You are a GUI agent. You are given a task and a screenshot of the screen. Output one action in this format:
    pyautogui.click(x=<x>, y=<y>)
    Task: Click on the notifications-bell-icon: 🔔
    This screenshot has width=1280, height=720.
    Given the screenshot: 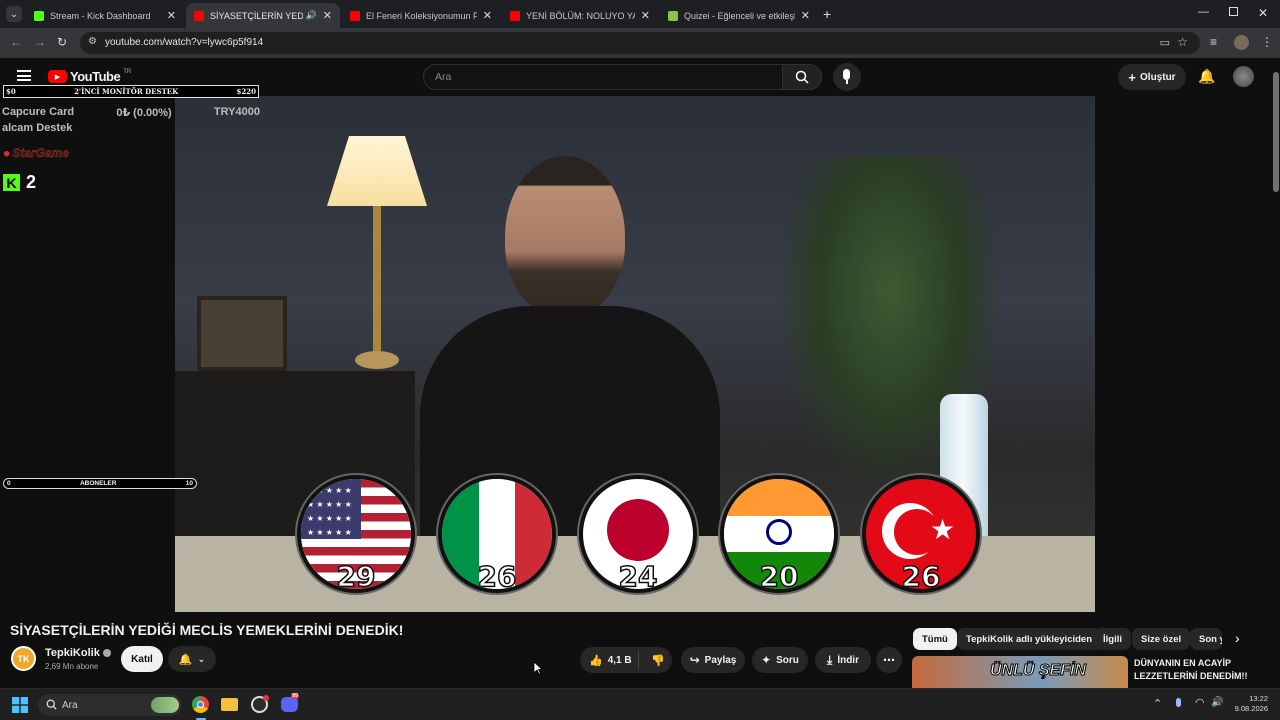 What is the action you would take?
    pyautogui.click(x=1206, y=76)
    